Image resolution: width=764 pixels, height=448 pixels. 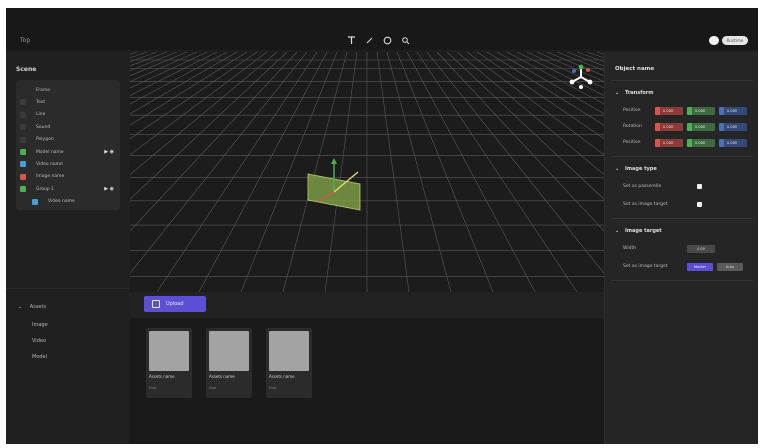 I want to click on scene-item-label: Sound, so click(x=43, y=127).